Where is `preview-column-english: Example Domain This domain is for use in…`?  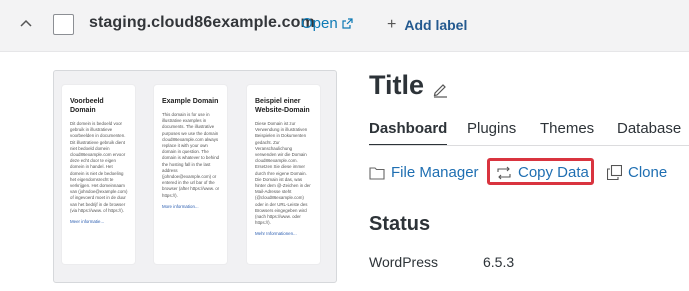
preview-column-english: Example Domain This domain is for use in… is located at coordinates (190, 174).